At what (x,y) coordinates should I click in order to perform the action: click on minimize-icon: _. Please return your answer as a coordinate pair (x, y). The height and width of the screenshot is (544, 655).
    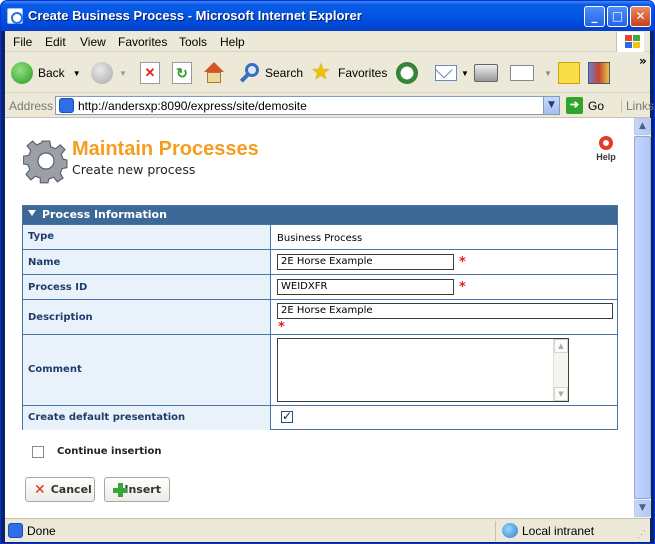
    Looking at the image, I should click on (594, 16).